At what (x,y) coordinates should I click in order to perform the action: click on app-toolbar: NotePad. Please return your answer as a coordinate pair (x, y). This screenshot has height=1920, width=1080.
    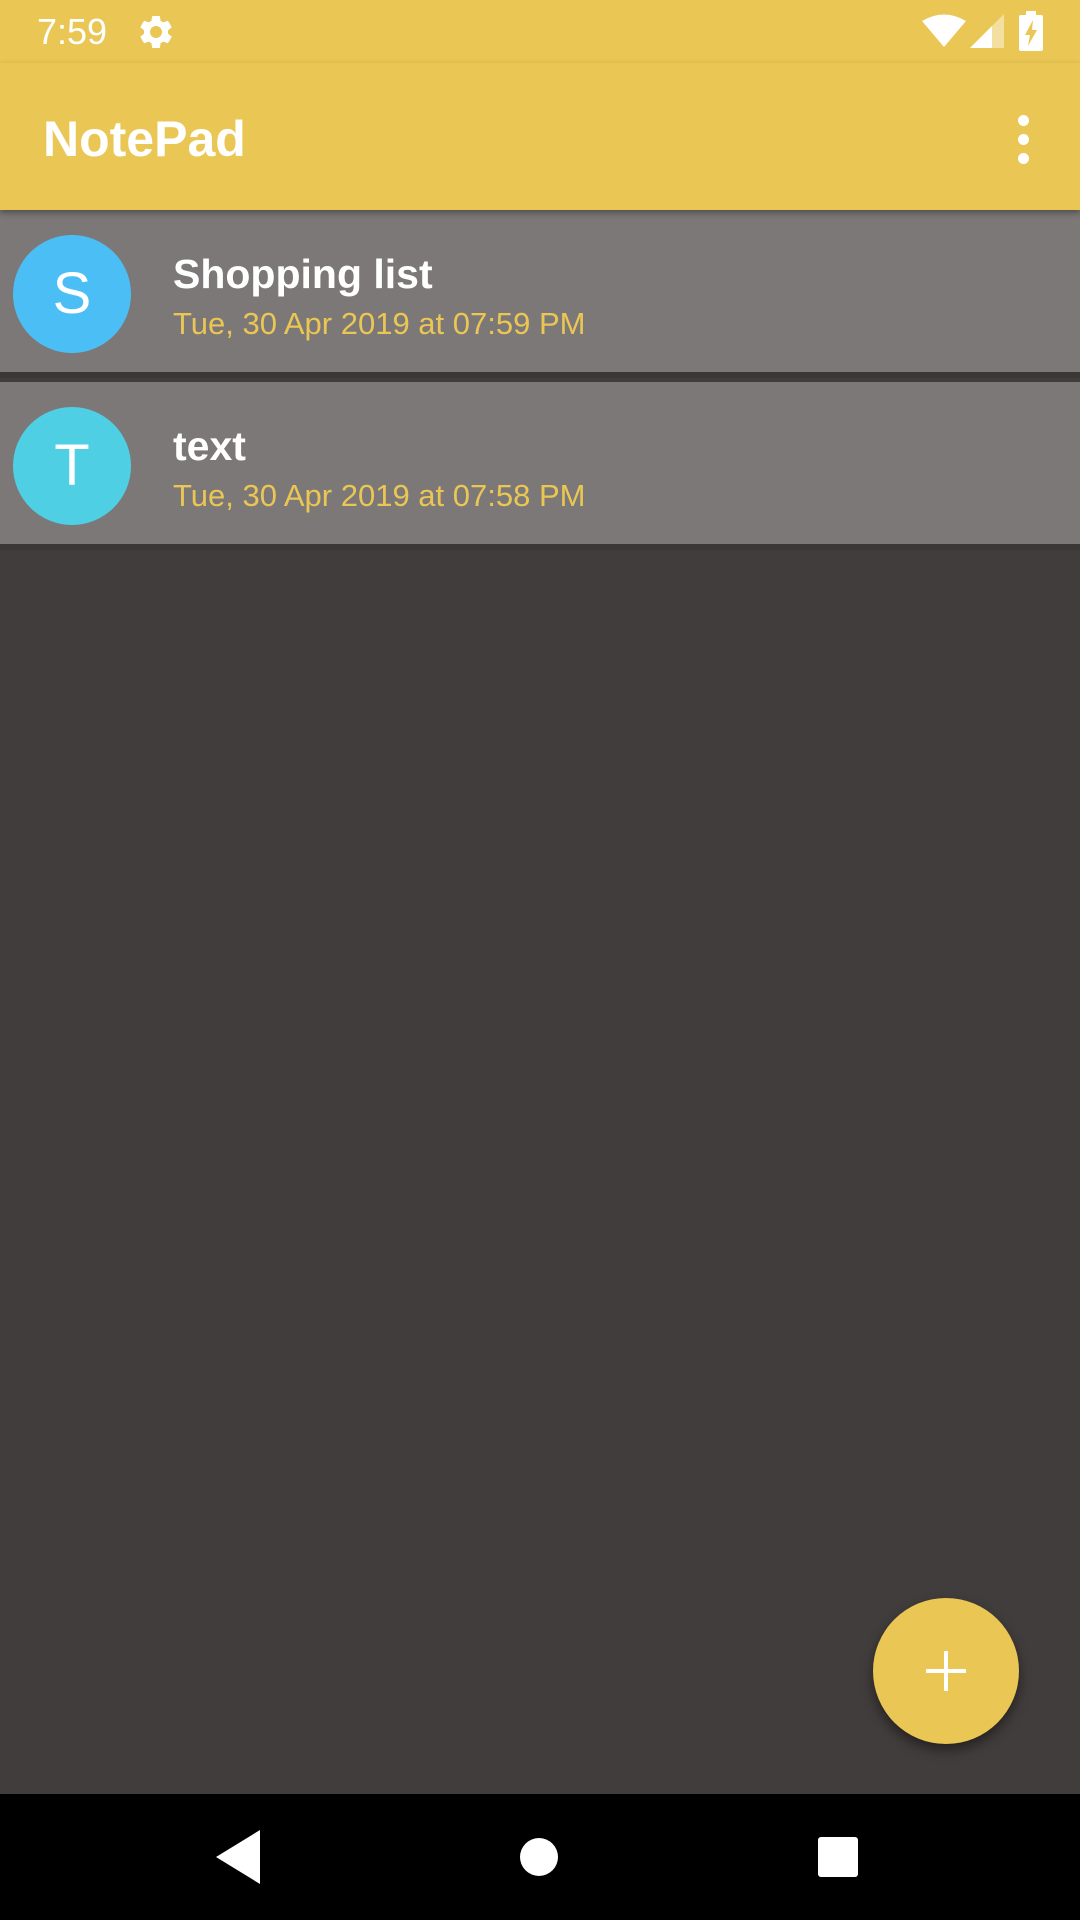
    Looking at the image, I should click on (540, 136).